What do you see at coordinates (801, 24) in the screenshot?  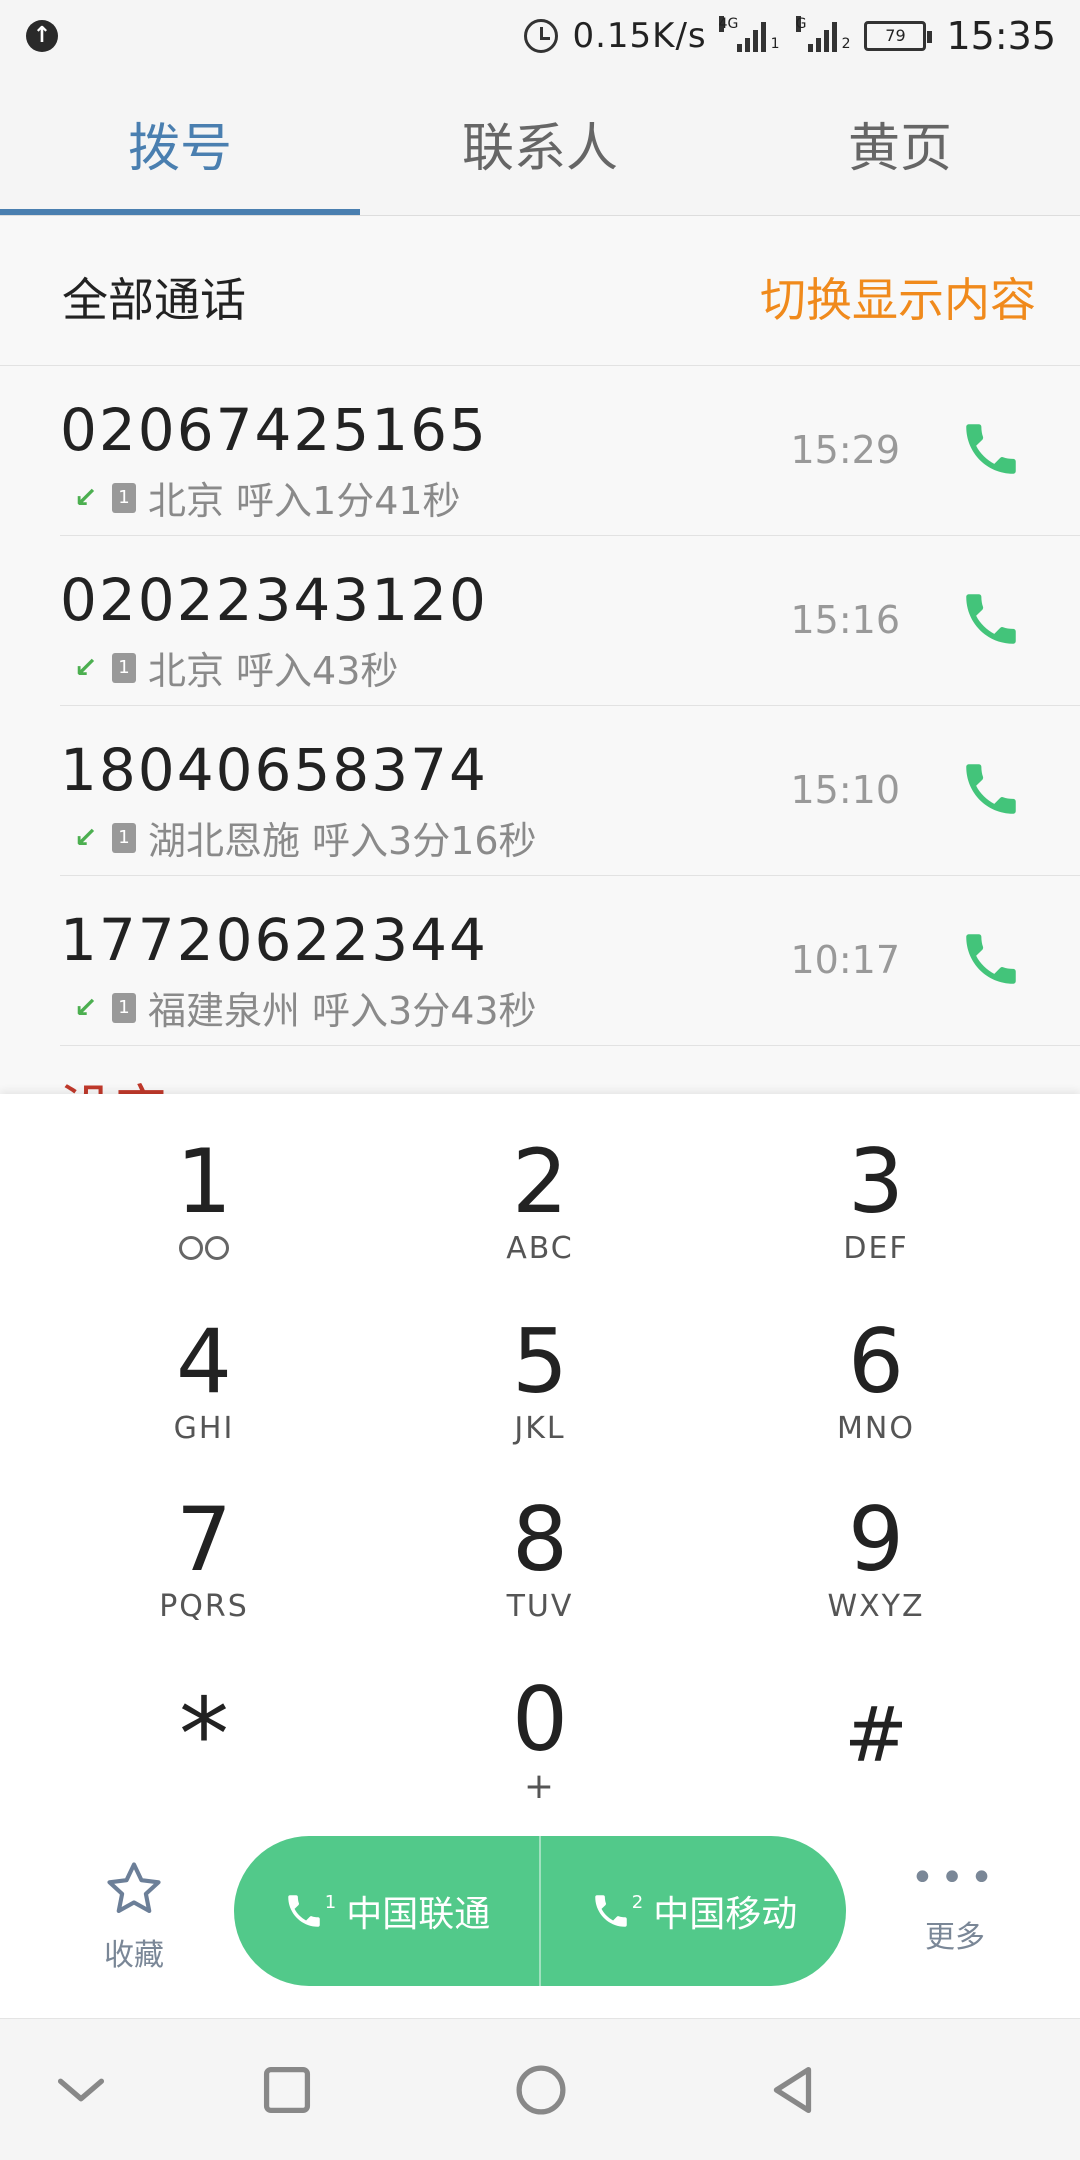 I see `sim2-network-label: G` at bounding box center [801, 24].